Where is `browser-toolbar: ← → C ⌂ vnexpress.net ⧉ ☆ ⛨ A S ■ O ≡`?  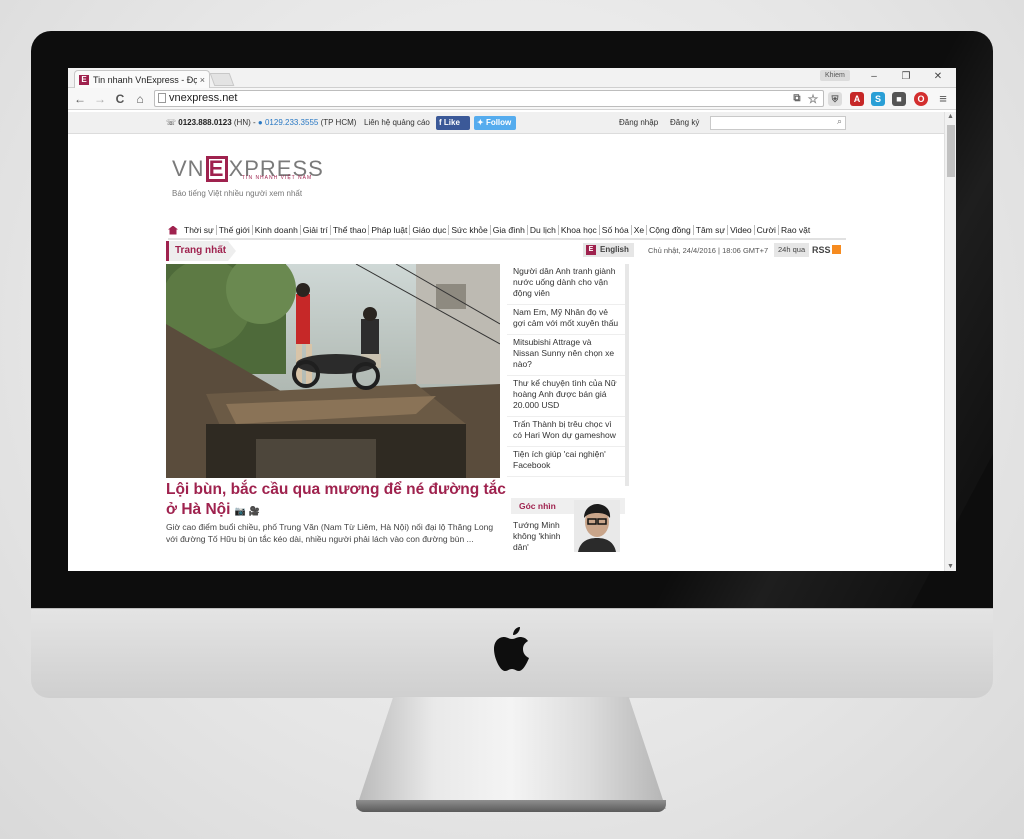 browser-toolbar: ← → C ⌂ vnexpress.net ⧉ ☆ ⛨ A S ■ O ≡ is located at coordinates (512, 99).